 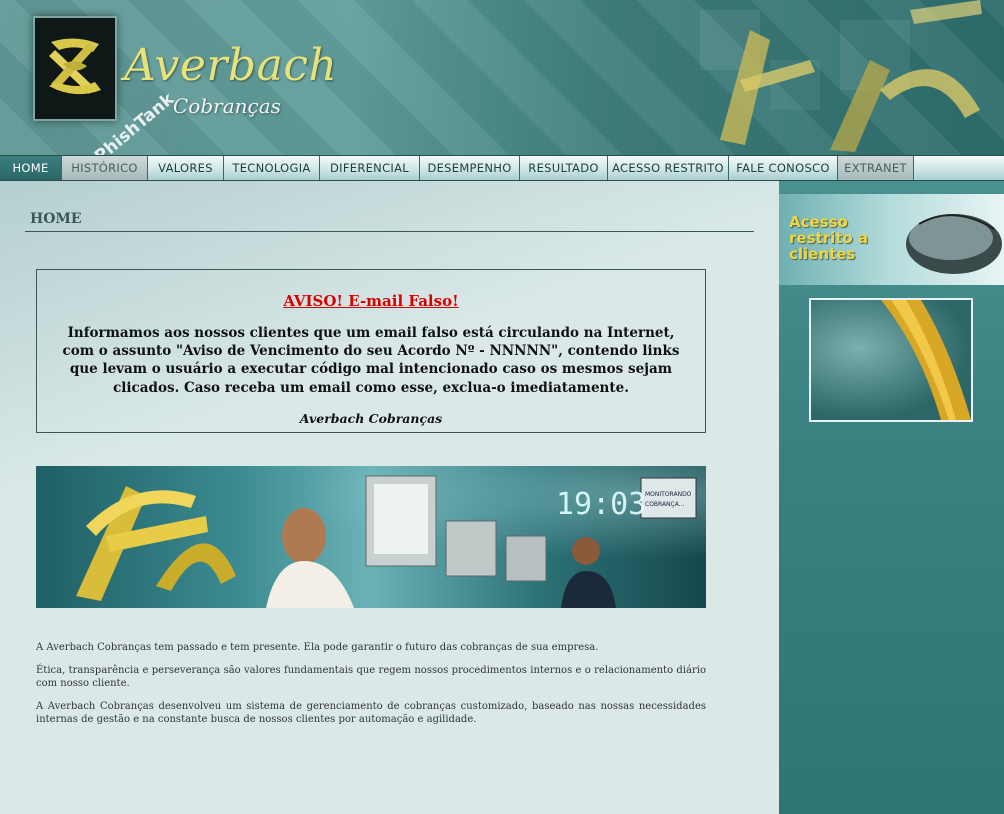 What do you see at coordinates (105, 168) in the screenshot?
I see `nav-item-historico: HISTÓRICO` at bounding box center [105, 168].